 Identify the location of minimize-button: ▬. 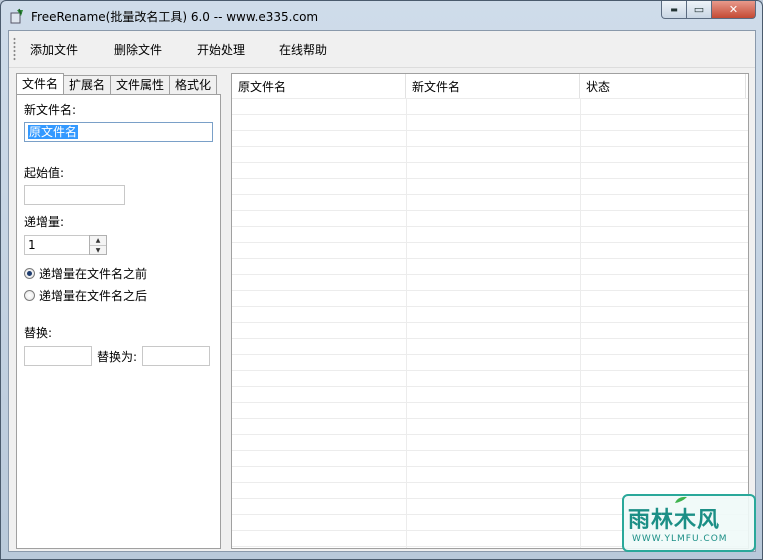
(674, 10).